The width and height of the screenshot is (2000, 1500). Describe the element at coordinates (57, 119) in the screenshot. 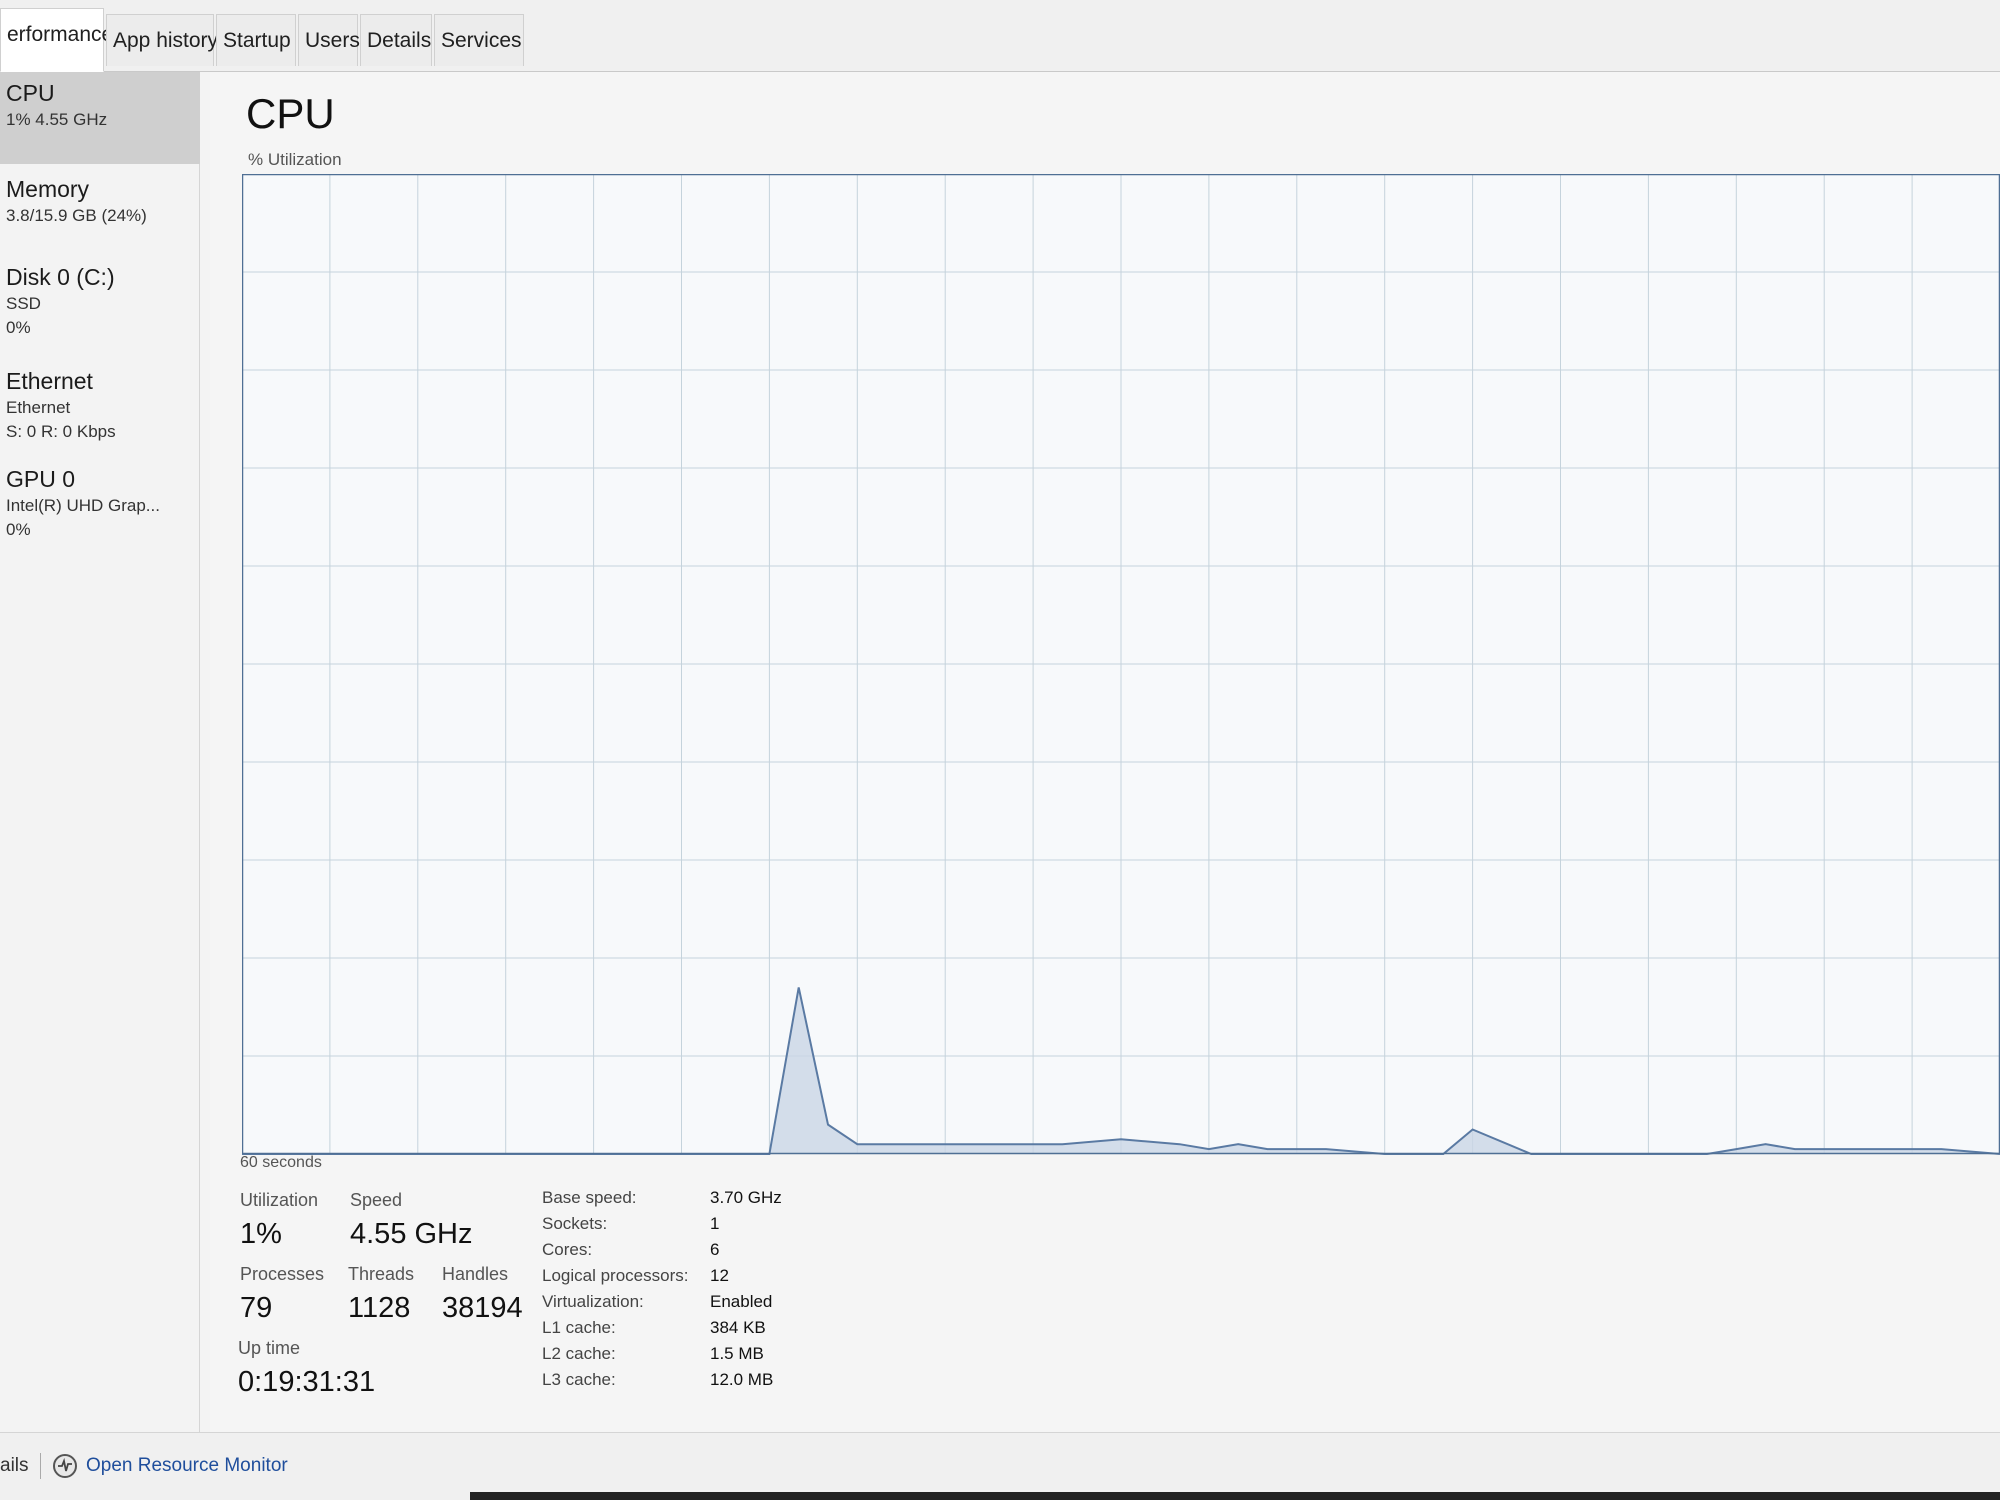

I see `sidebar-item-detail: 1% 4.55 GHz` at that location.